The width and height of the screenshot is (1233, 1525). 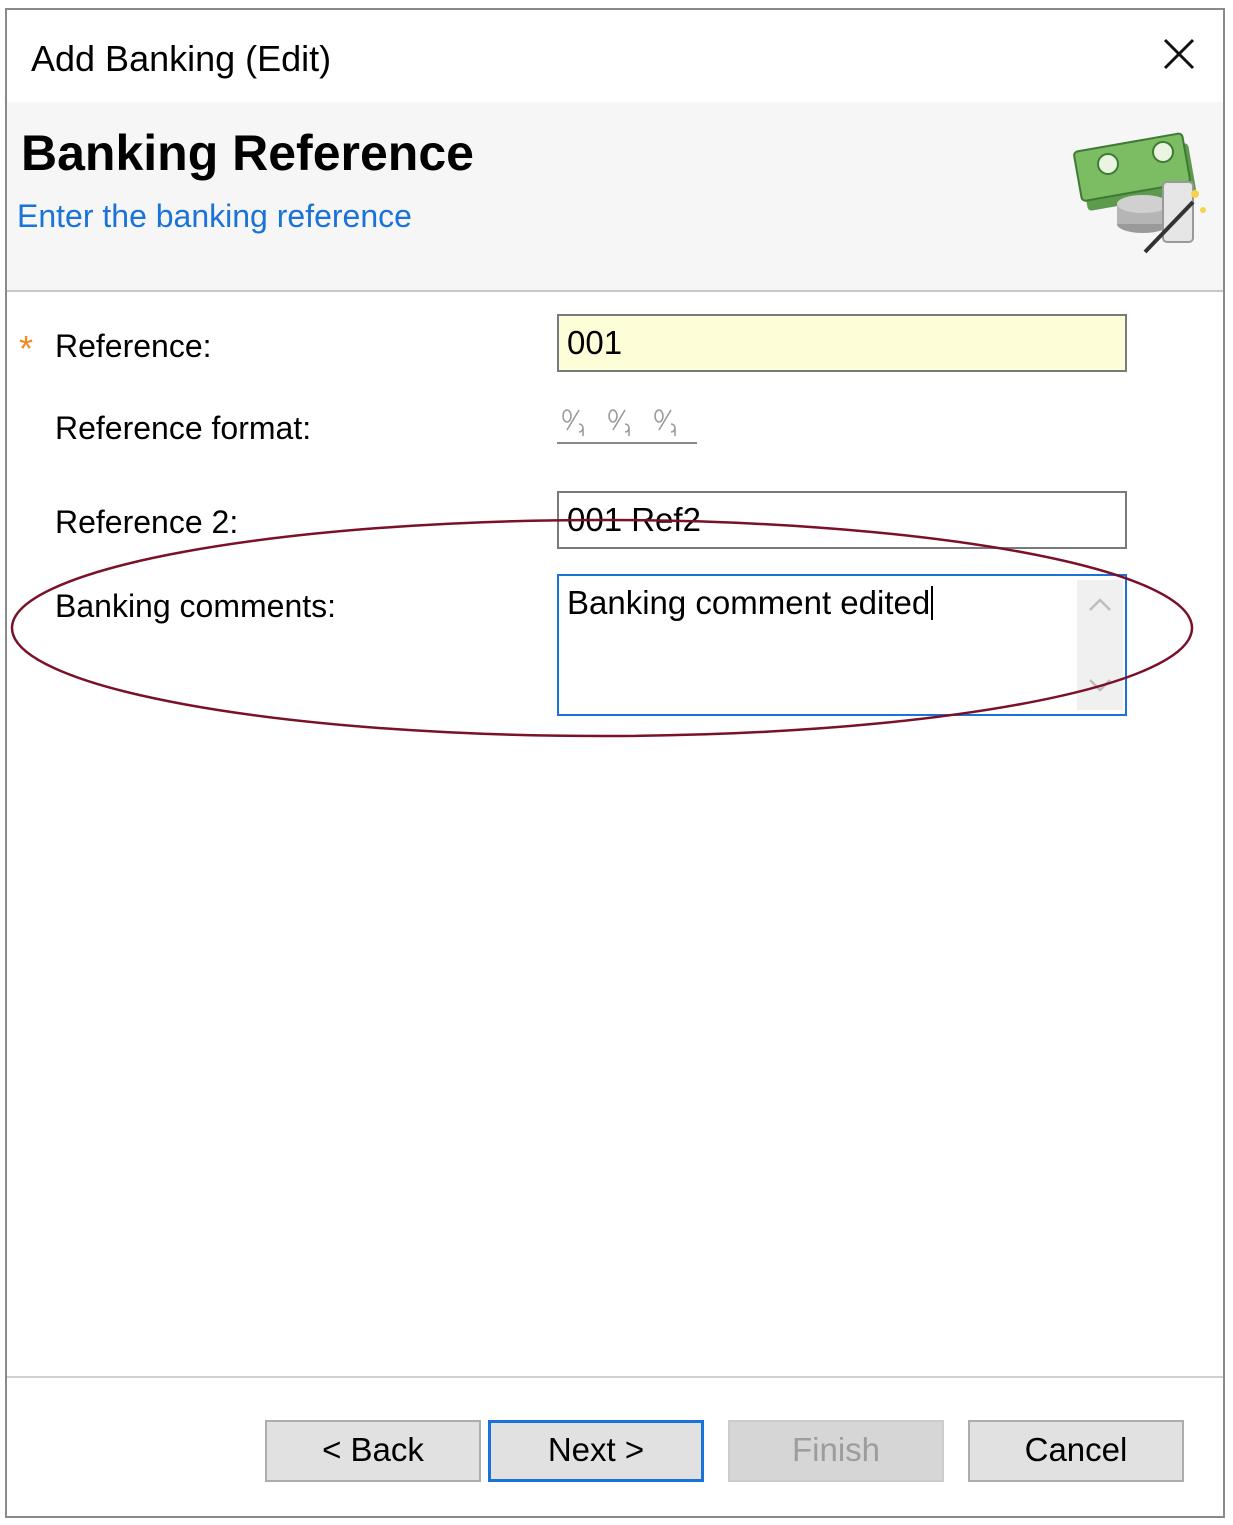 I want to click on back-button: < Back, so click(x=373, y=1451).